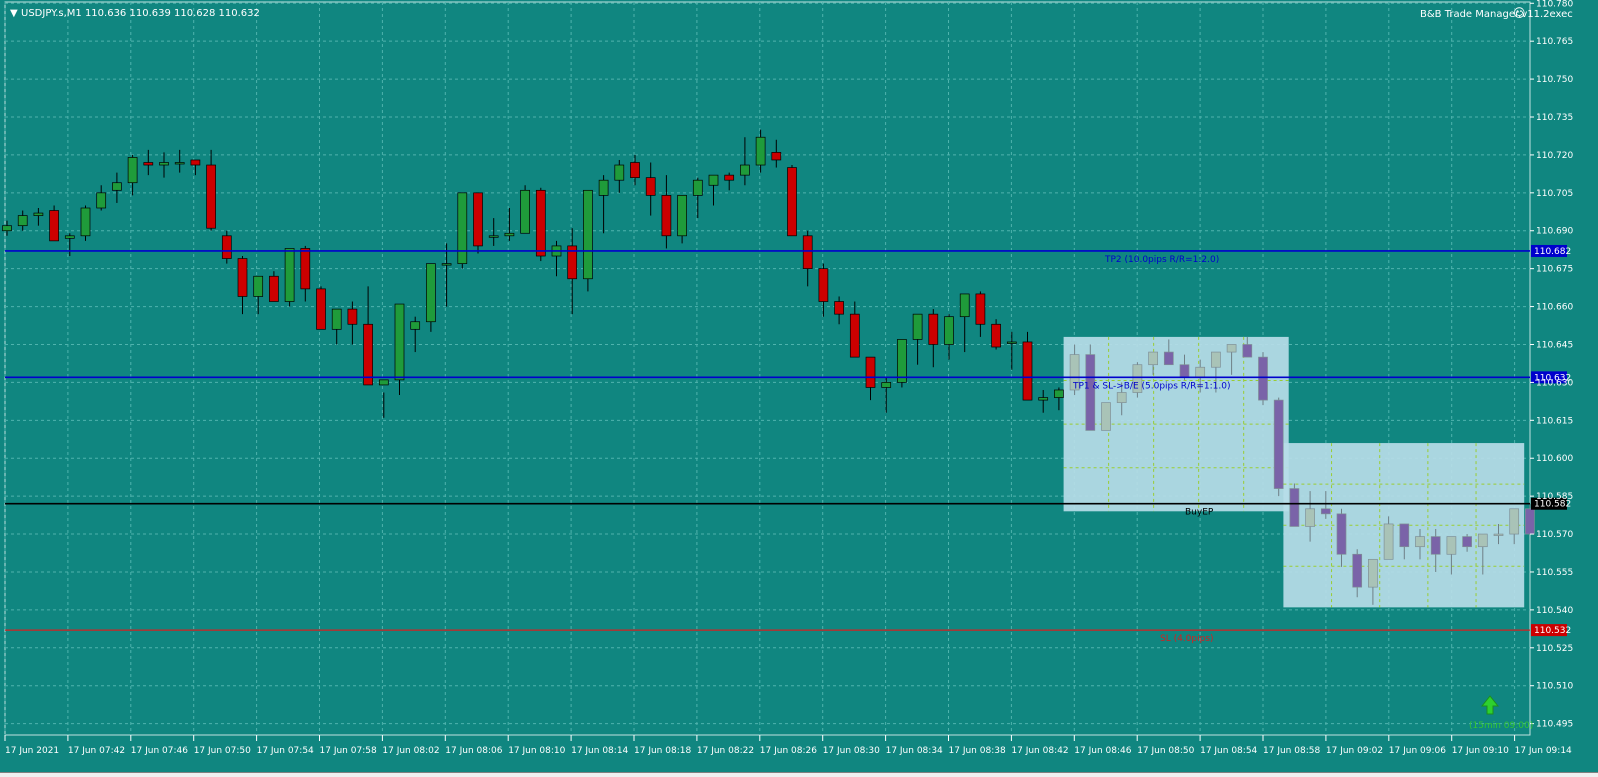 The image size is (1598, 777). I want to click on x-axis-tick-label: 17 Jun 08:58, so click(1291, 751).